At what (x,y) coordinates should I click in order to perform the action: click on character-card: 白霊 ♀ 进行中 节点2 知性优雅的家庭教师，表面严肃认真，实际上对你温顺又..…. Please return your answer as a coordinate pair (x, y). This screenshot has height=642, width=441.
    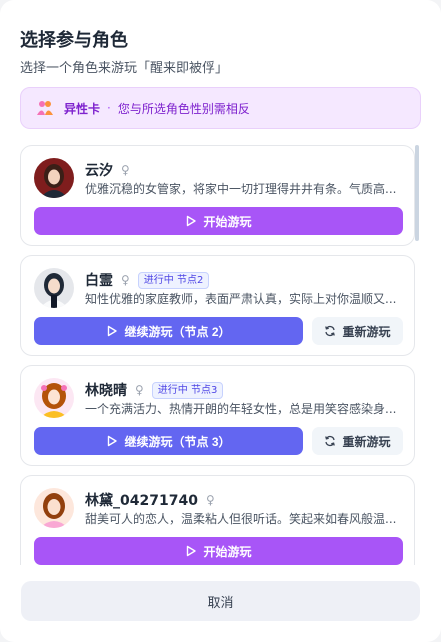
    Looking at the image, I should click on (217, 305).